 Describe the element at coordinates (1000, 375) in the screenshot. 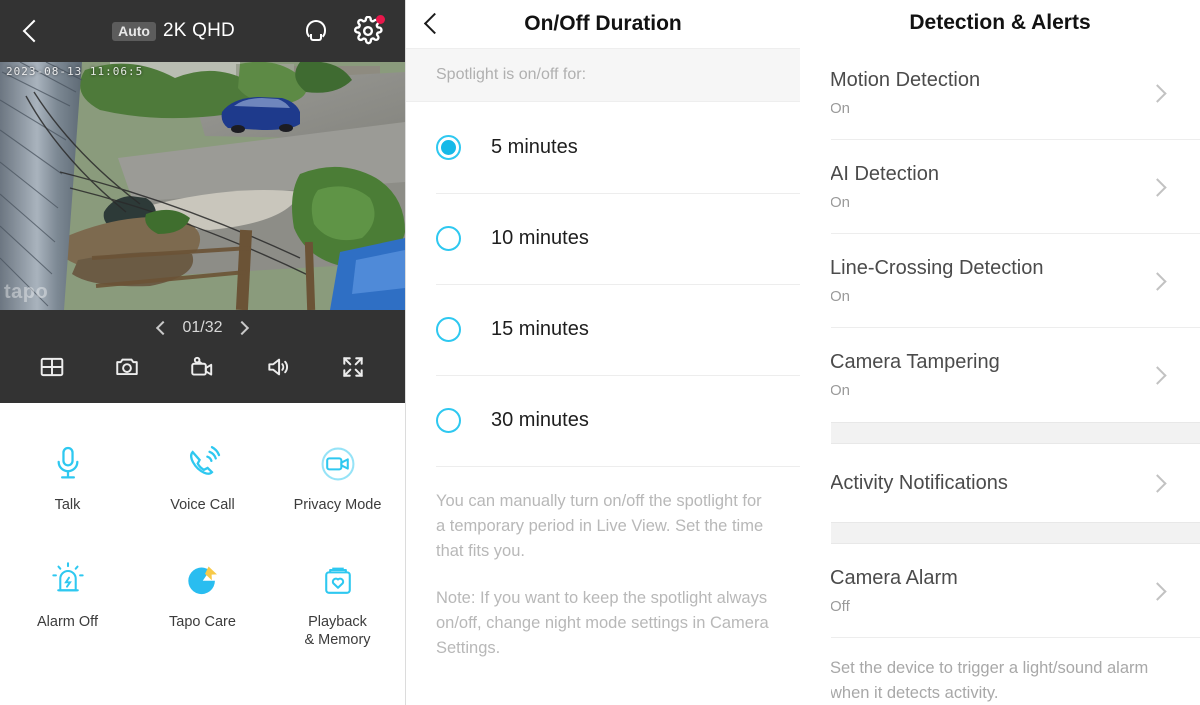

I see `list-item-camera-tampering: Camera Tampering On` at that location.